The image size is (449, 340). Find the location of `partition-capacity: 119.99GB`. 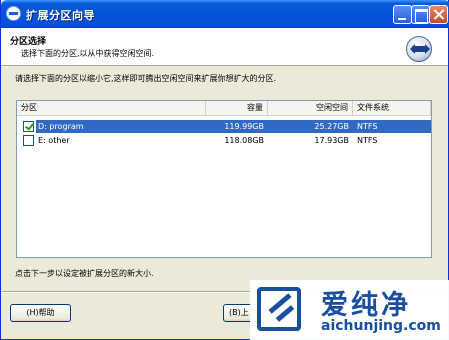

partition-capacity: 119.99GB is located at coordinates (237, 126).